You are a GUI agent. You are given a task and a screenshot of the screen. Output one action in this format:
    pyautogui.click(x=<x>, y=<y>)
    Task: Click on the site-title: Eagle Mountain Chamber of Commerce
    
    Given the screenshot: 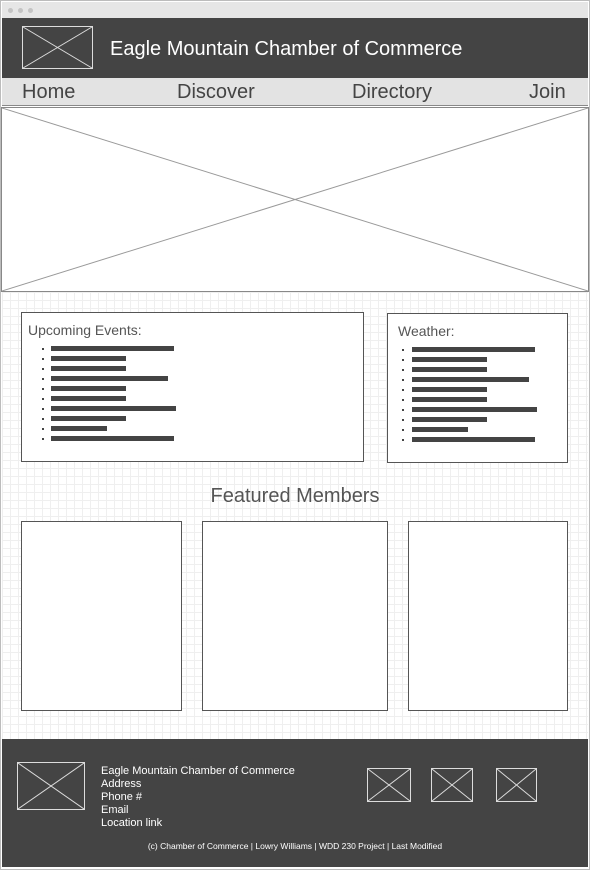 What is the action you would take?
    pyautogui.click(x=286, y=49)
    